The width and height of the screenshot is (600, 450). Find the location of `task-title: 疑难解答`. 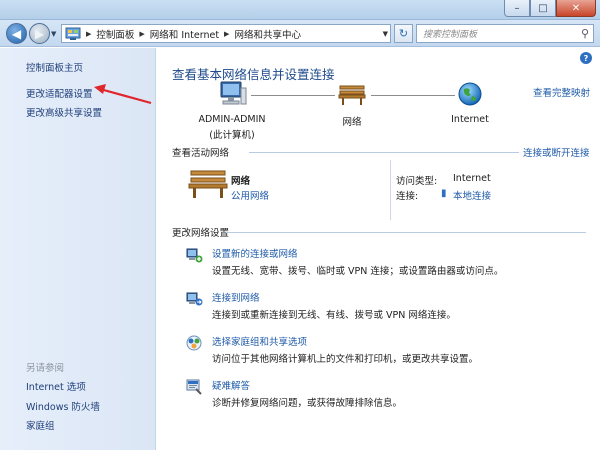

task-title: 疑难解答 is located at coordinates (231, 385).